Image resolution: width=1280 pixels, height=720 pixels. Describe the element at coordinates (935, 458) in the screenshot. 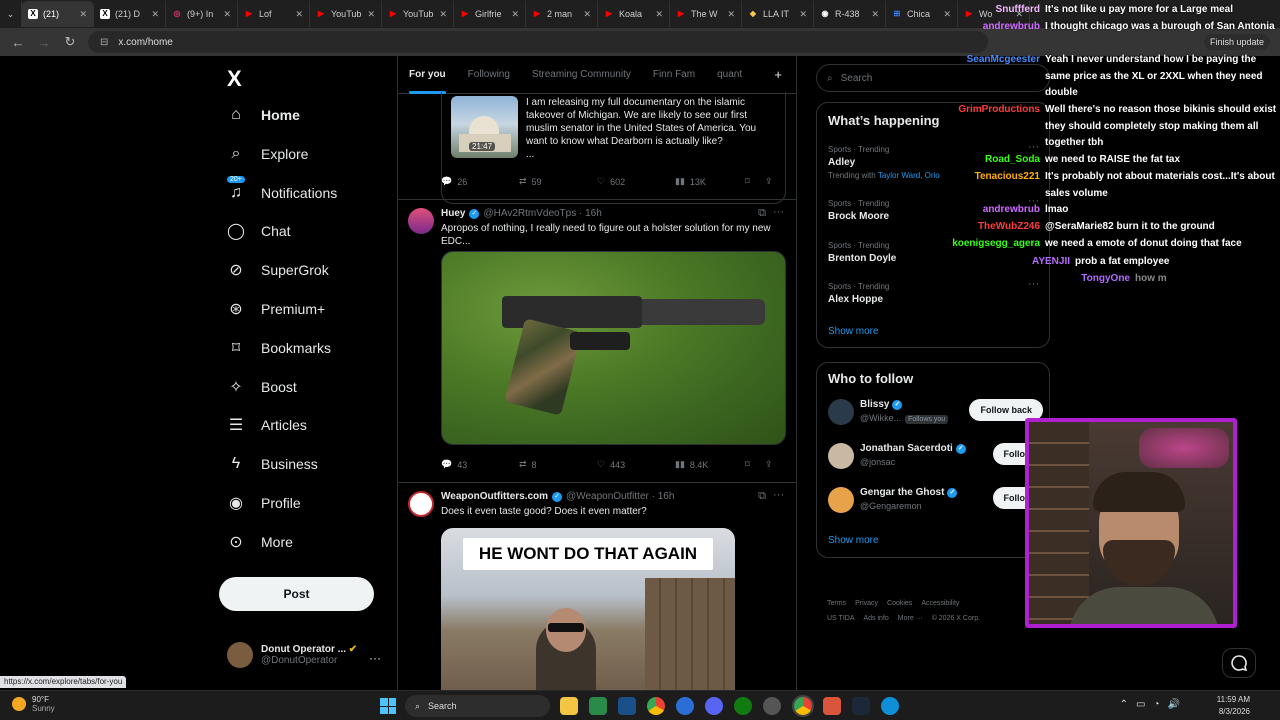

I see `follow-suggestion: Jonathan Sacerdoti ✓ @jonsac Follow` at that location.